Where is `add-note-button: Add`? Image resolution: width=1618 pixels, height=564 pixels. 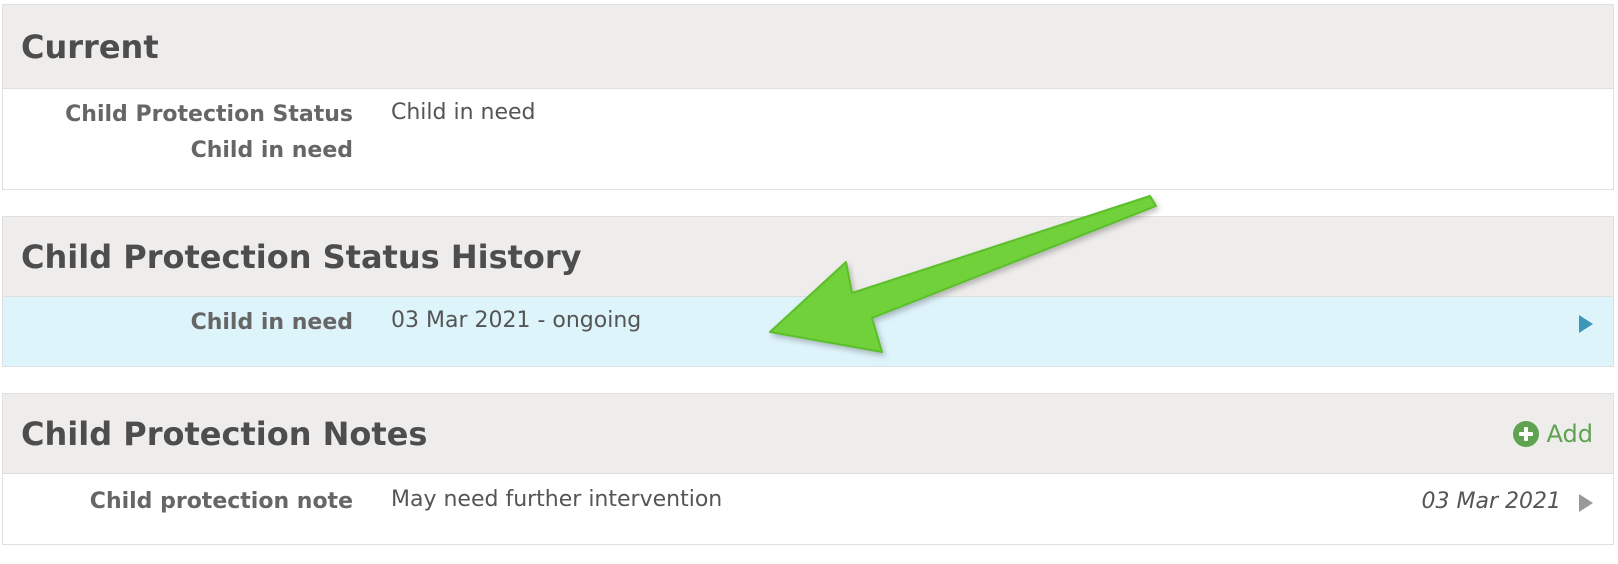 add-note-button: Add is located at coordinates (1552, 434).